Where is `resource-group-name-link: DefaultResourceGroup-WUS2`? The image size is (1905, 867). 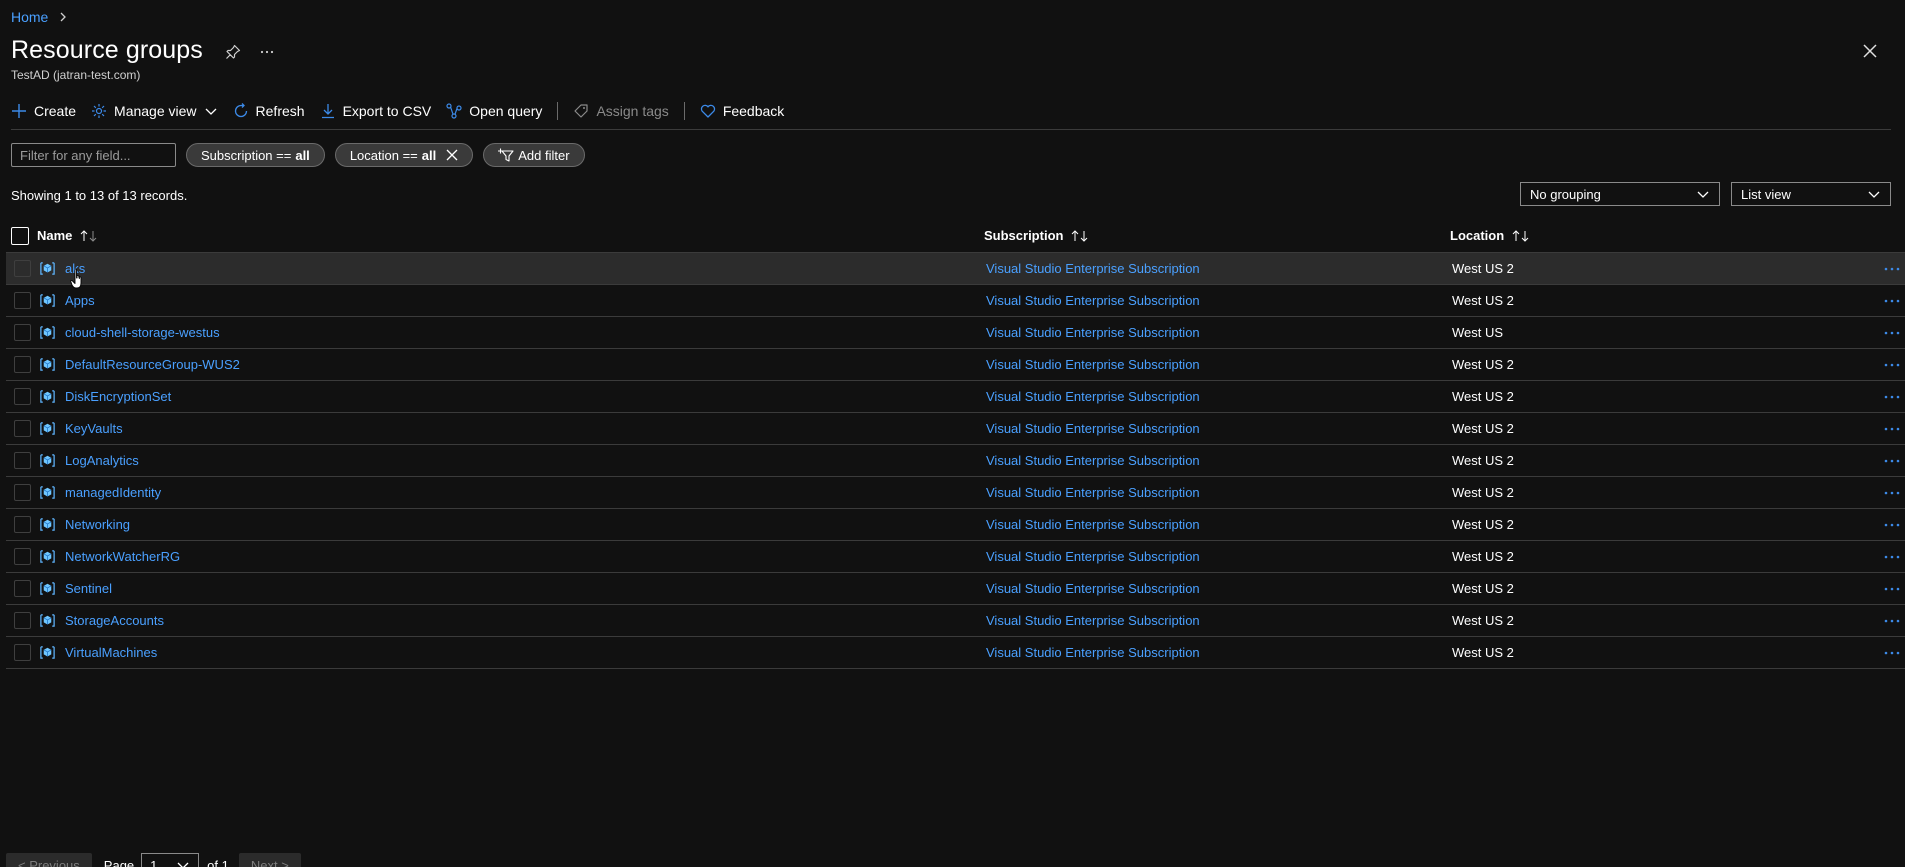
resource-group-name-link: DefaultResourceGroup-WUS2 is located at coordinates (152, 364).